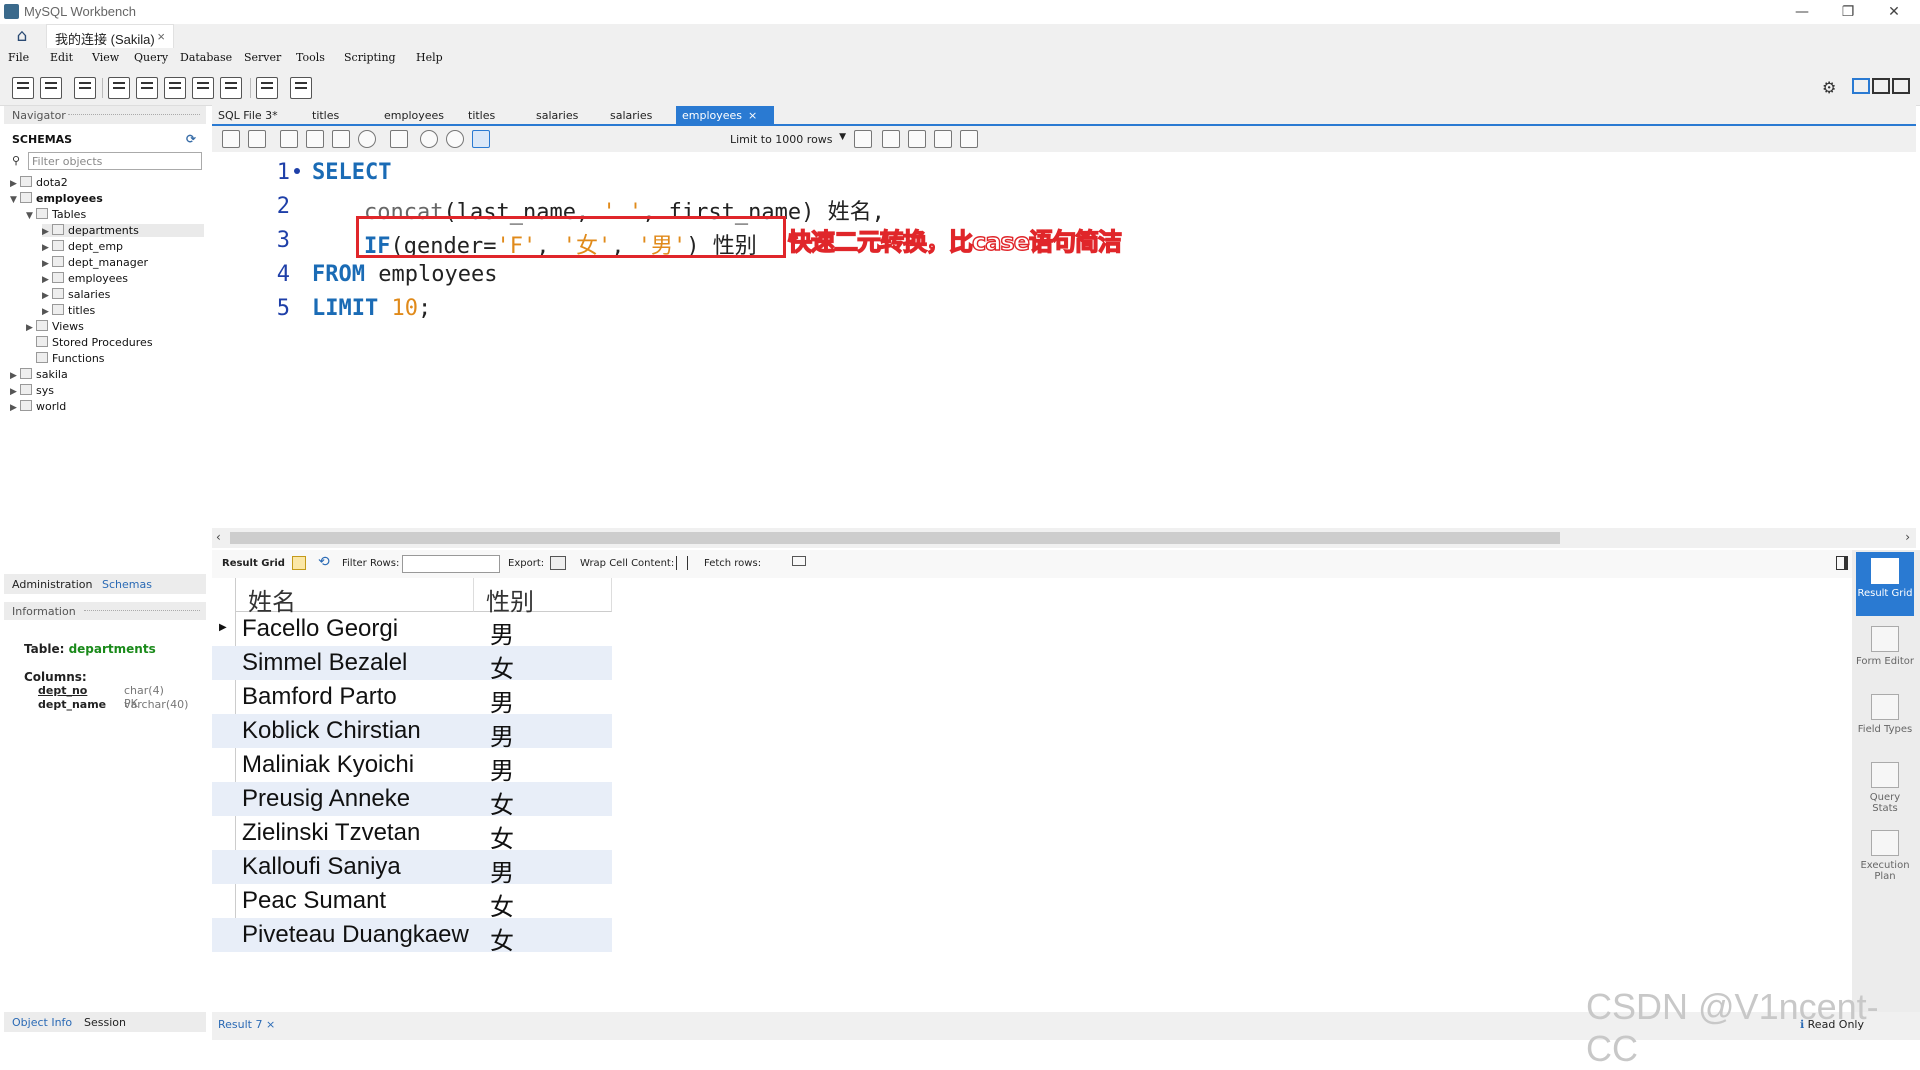 This screenshot has height=1070, width=1920. Describe the element at coordinates (412, 868) in the screenshot. I see `table-row: Kalloufi Saniya 男` at that location.